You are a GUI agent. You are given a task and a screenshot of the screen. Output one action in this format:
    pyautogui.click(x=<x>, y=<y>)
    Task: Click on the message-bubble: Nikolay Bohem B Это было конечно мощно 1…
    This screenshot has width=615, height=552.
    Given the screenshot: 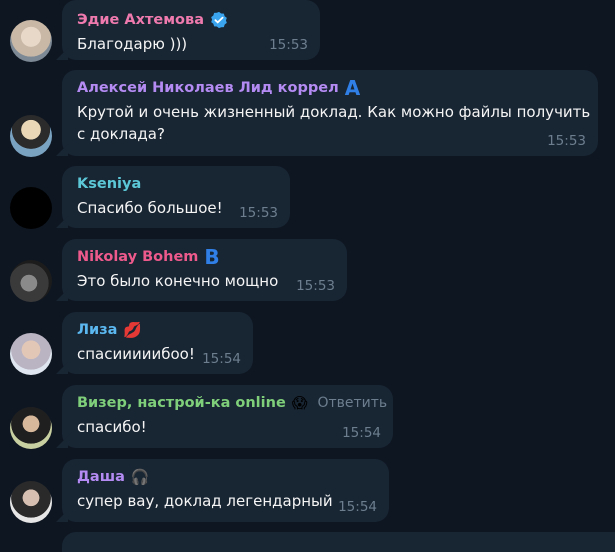 What is the action you would take?
    pyautogui.click(x=204, y=270)
    